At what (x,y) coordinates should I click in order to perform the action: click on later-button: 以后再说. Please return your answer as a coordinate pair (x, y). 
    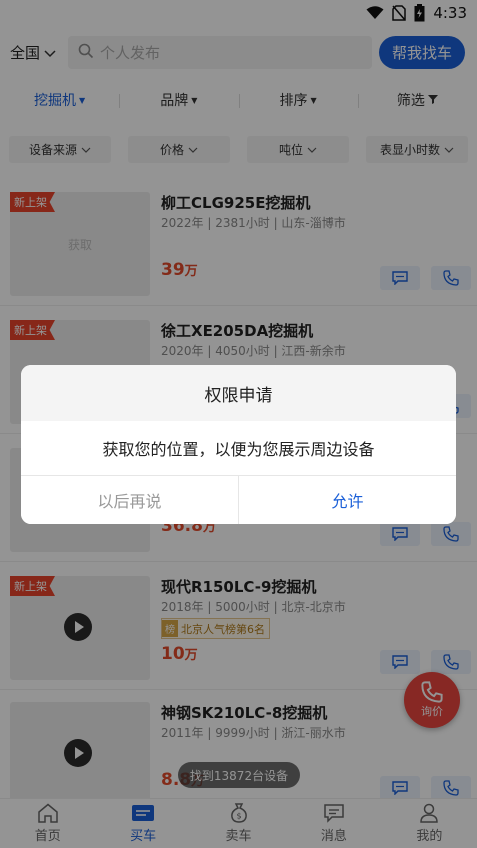
    Looking at the image, I should click on (130, 500).